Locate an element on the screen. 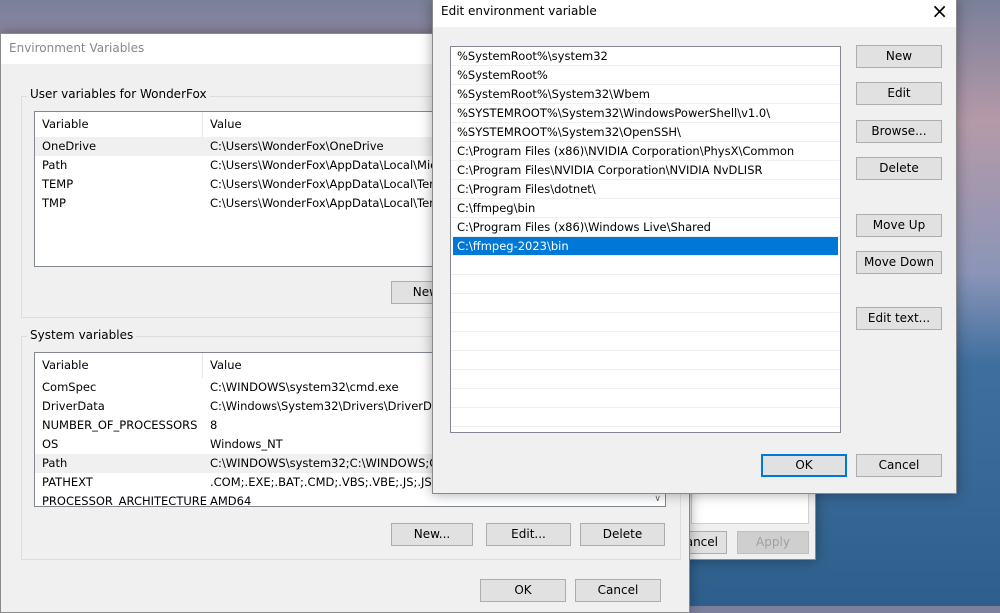 The height and width of the screenshot is (613, 1000). new-button: New is located at coordinates (899, 56).